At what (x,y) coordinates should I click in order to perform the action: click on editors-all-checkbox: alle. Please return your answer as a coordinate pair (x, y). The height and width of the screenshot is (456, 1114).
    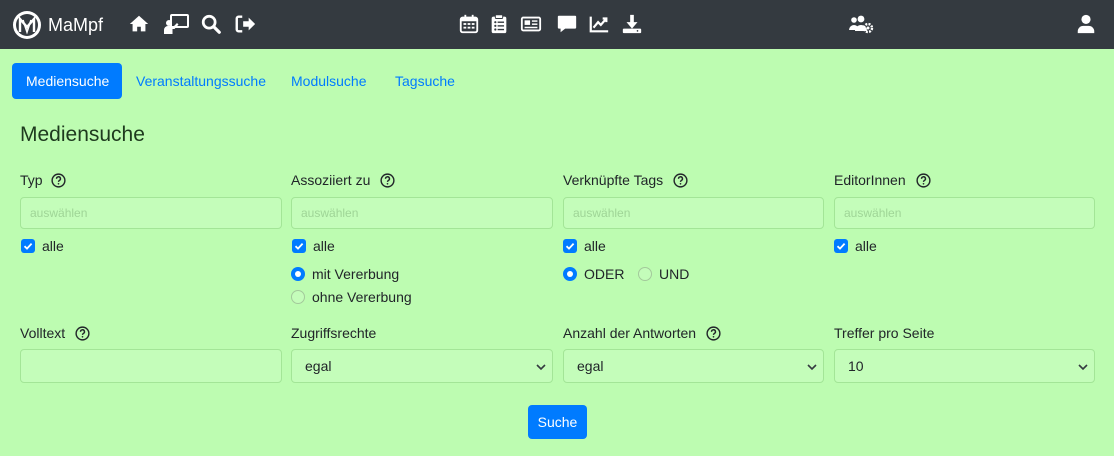
    Looking at the image, I should click on (855, 246).